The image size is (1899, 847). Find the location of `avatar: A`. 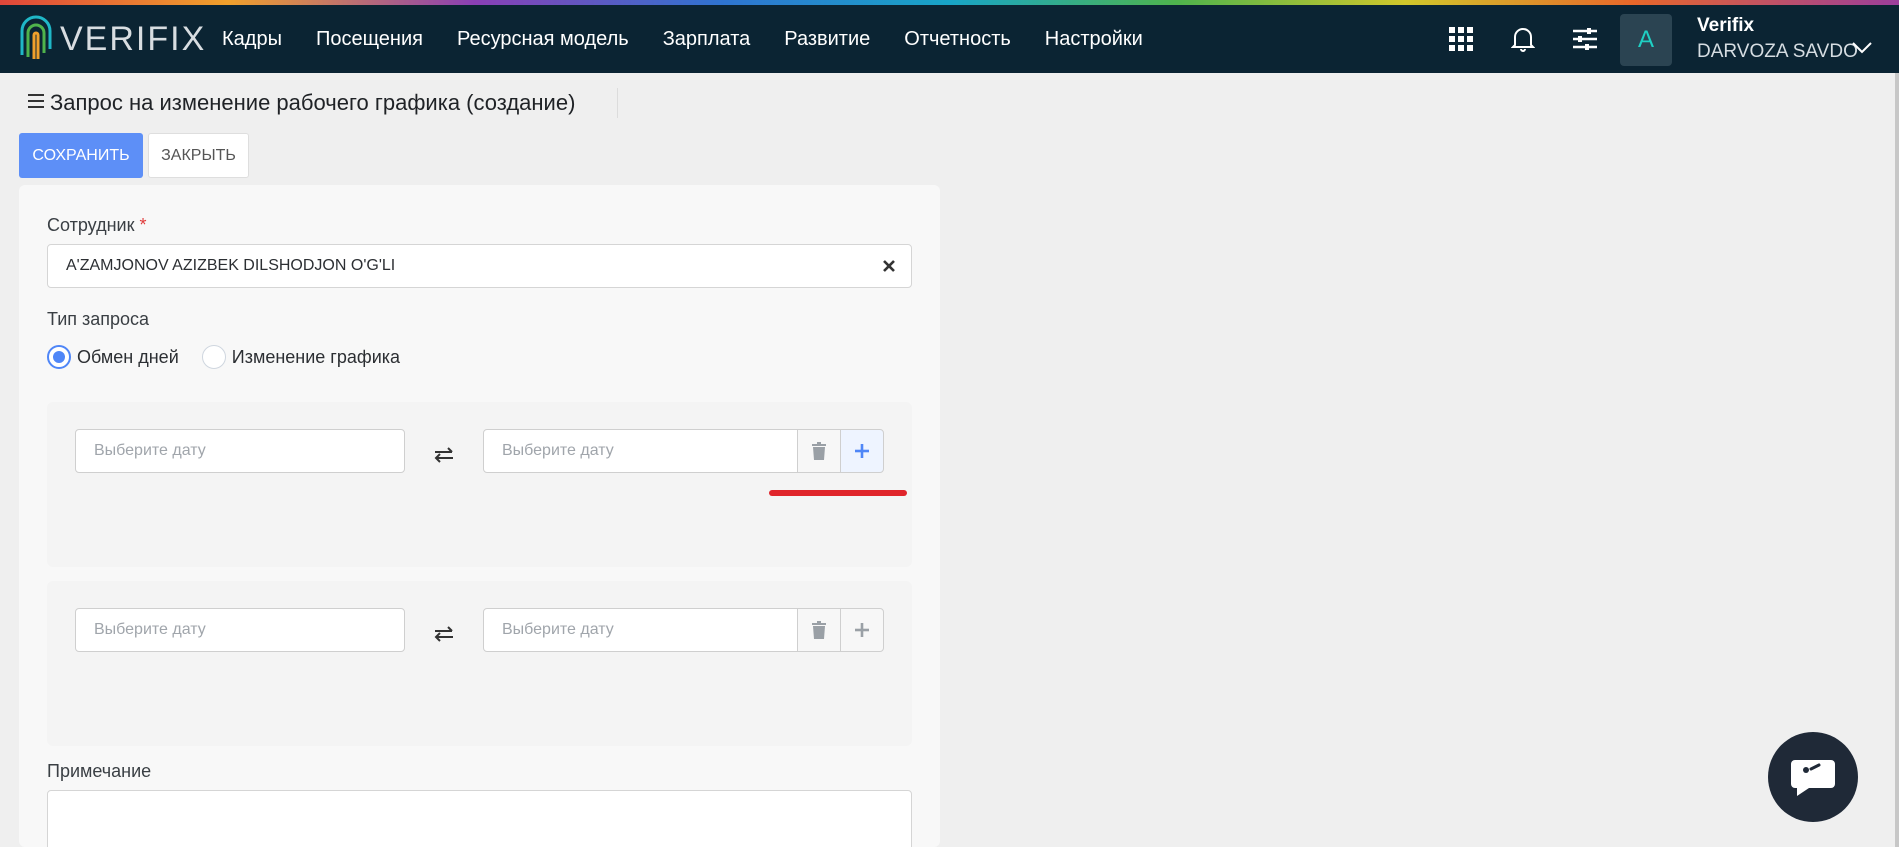

avatar: A is located at coordinates (1646, 40).